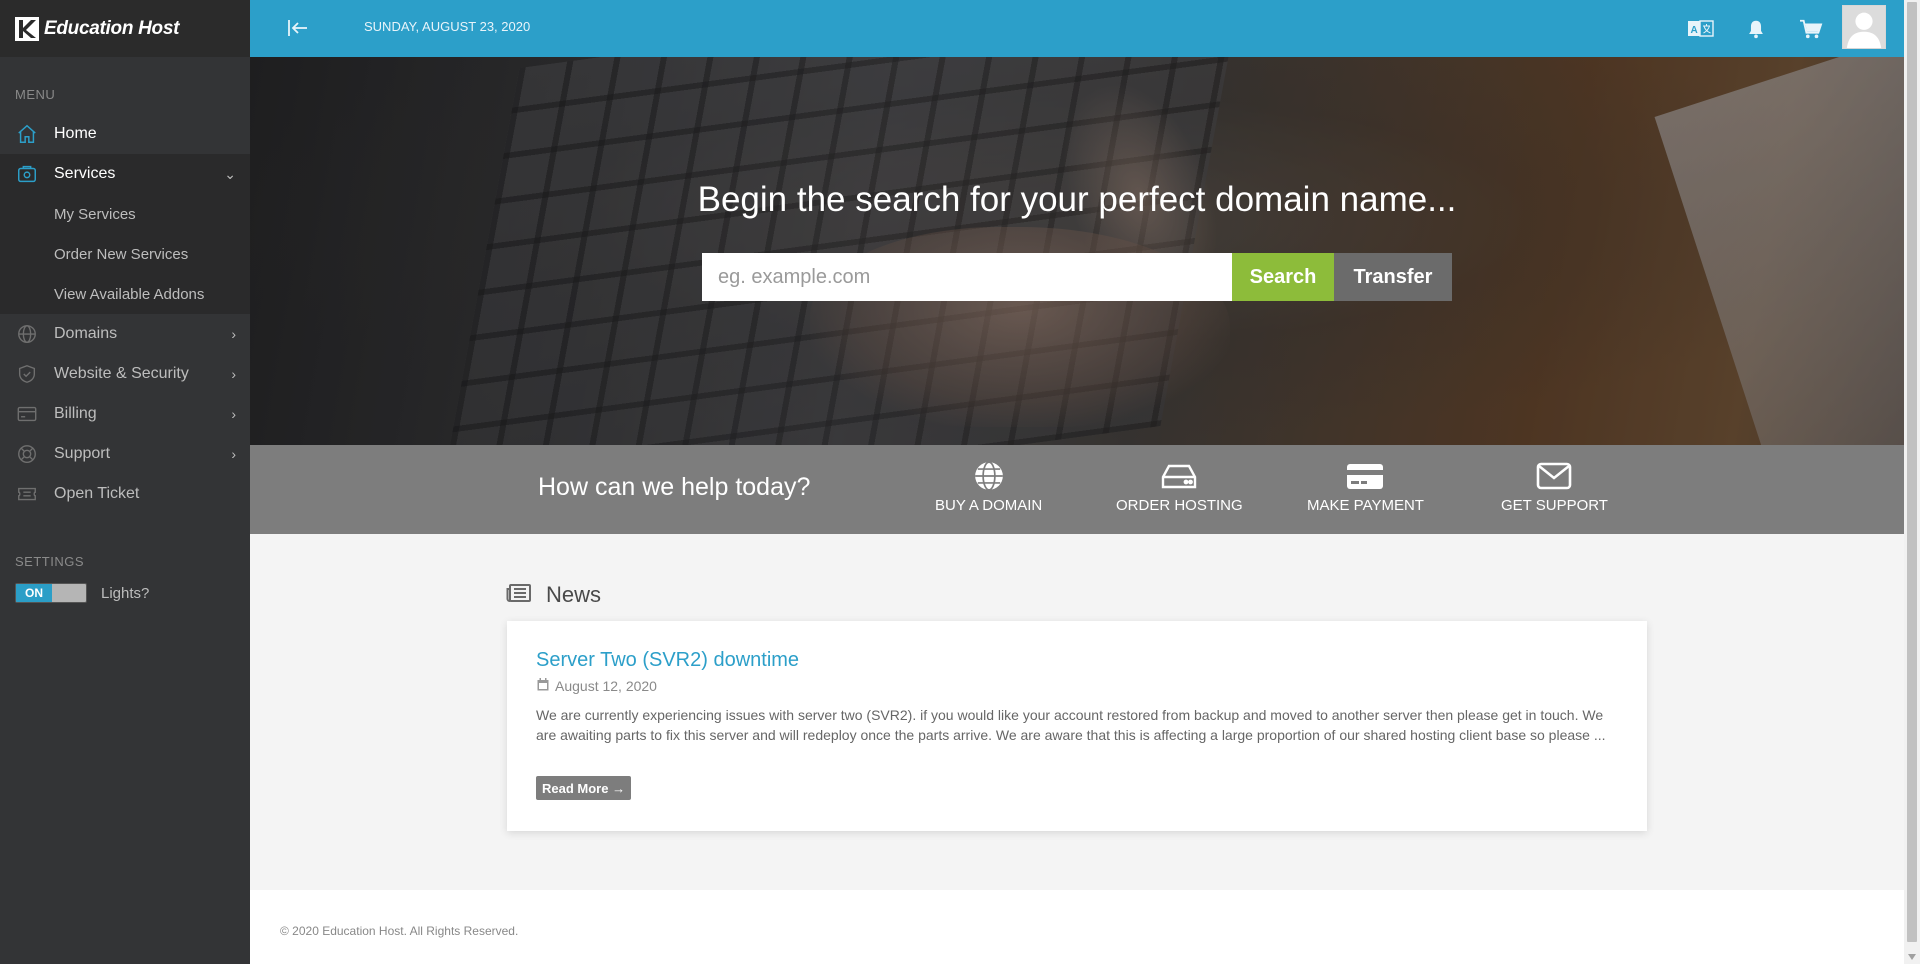  What do you see at coordinates (1554, 505) in the screenshot?
I see `help-link-label: GET SUPPORT` at bounding box center [1554, 505].